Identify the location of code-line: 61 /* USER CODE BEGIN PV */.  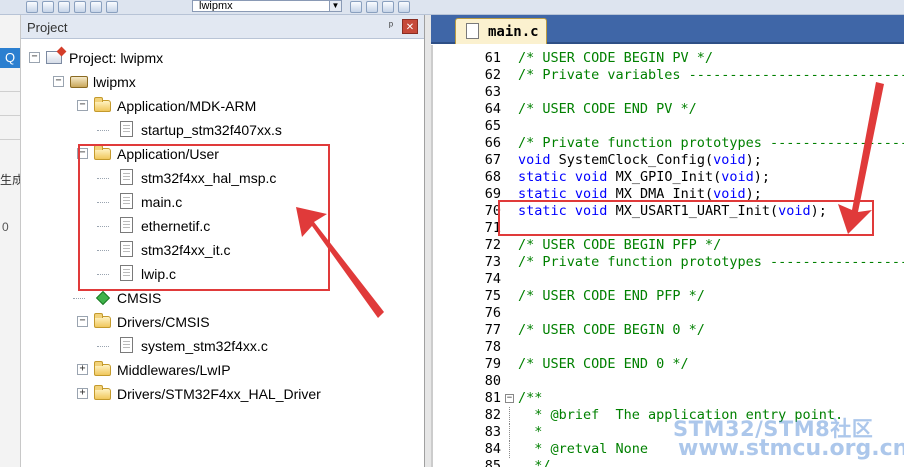
(668, 58).